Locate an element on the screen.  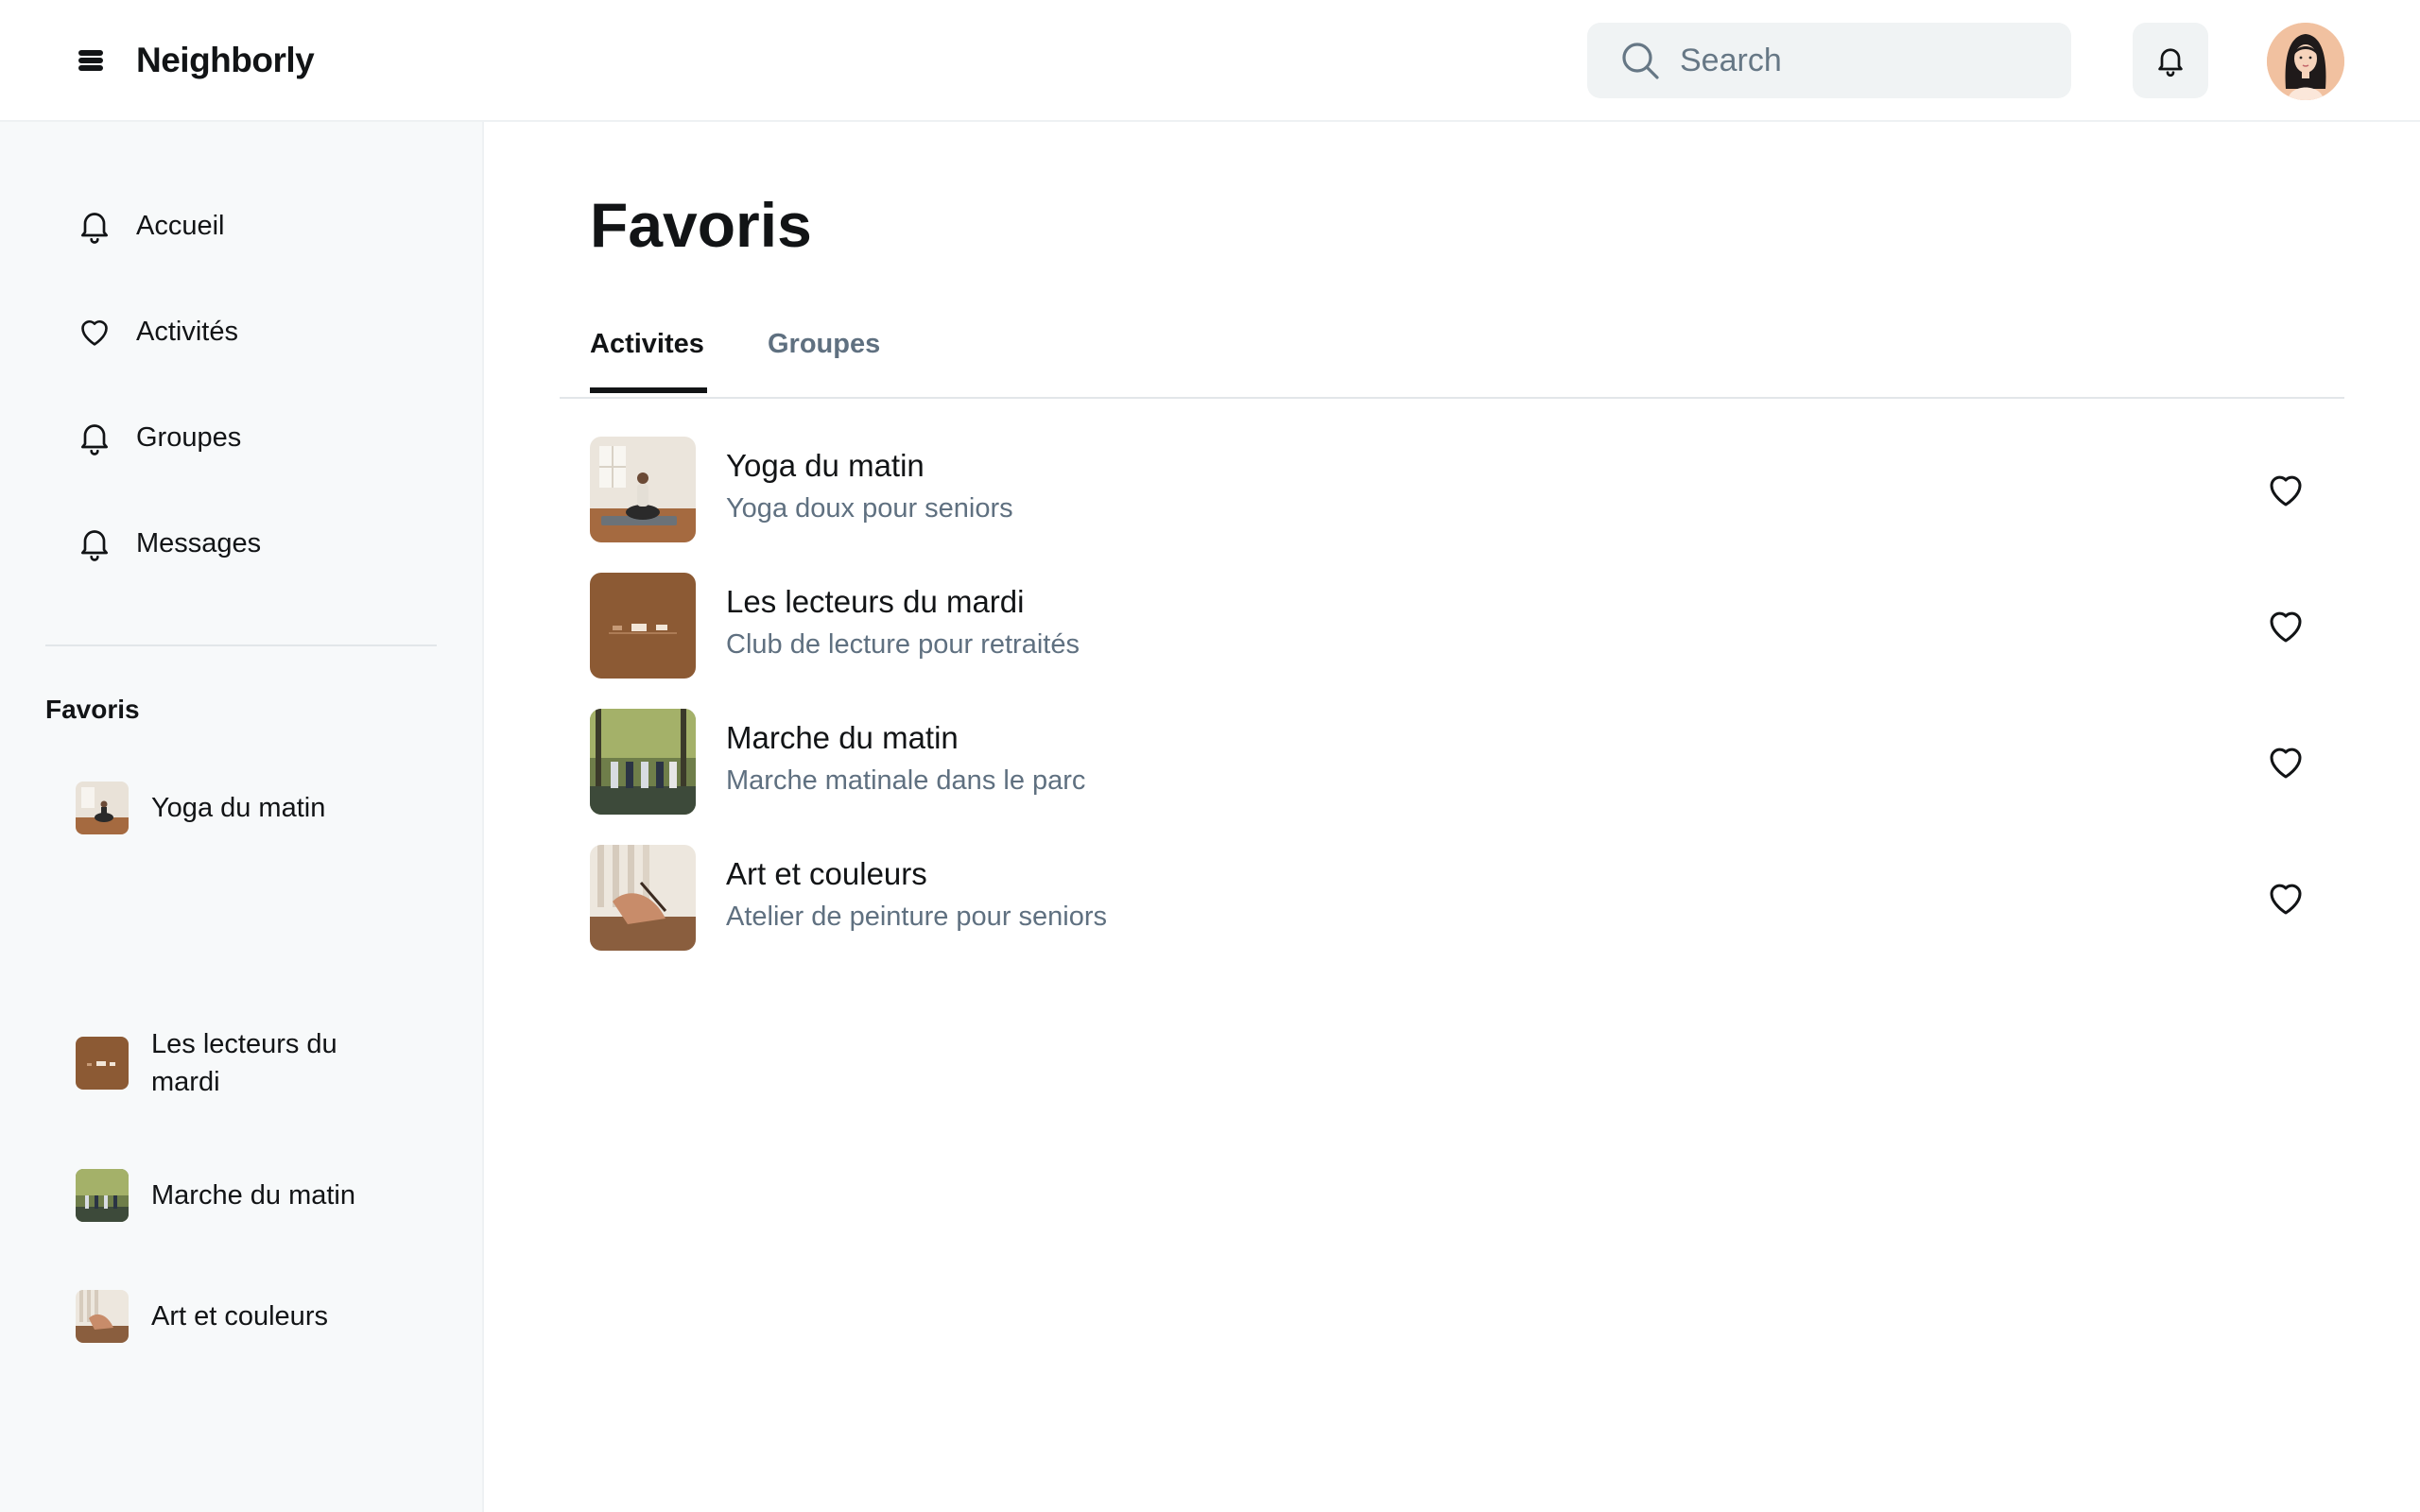
activity-title: Yoga du matin is located at coordinates (825, 465).